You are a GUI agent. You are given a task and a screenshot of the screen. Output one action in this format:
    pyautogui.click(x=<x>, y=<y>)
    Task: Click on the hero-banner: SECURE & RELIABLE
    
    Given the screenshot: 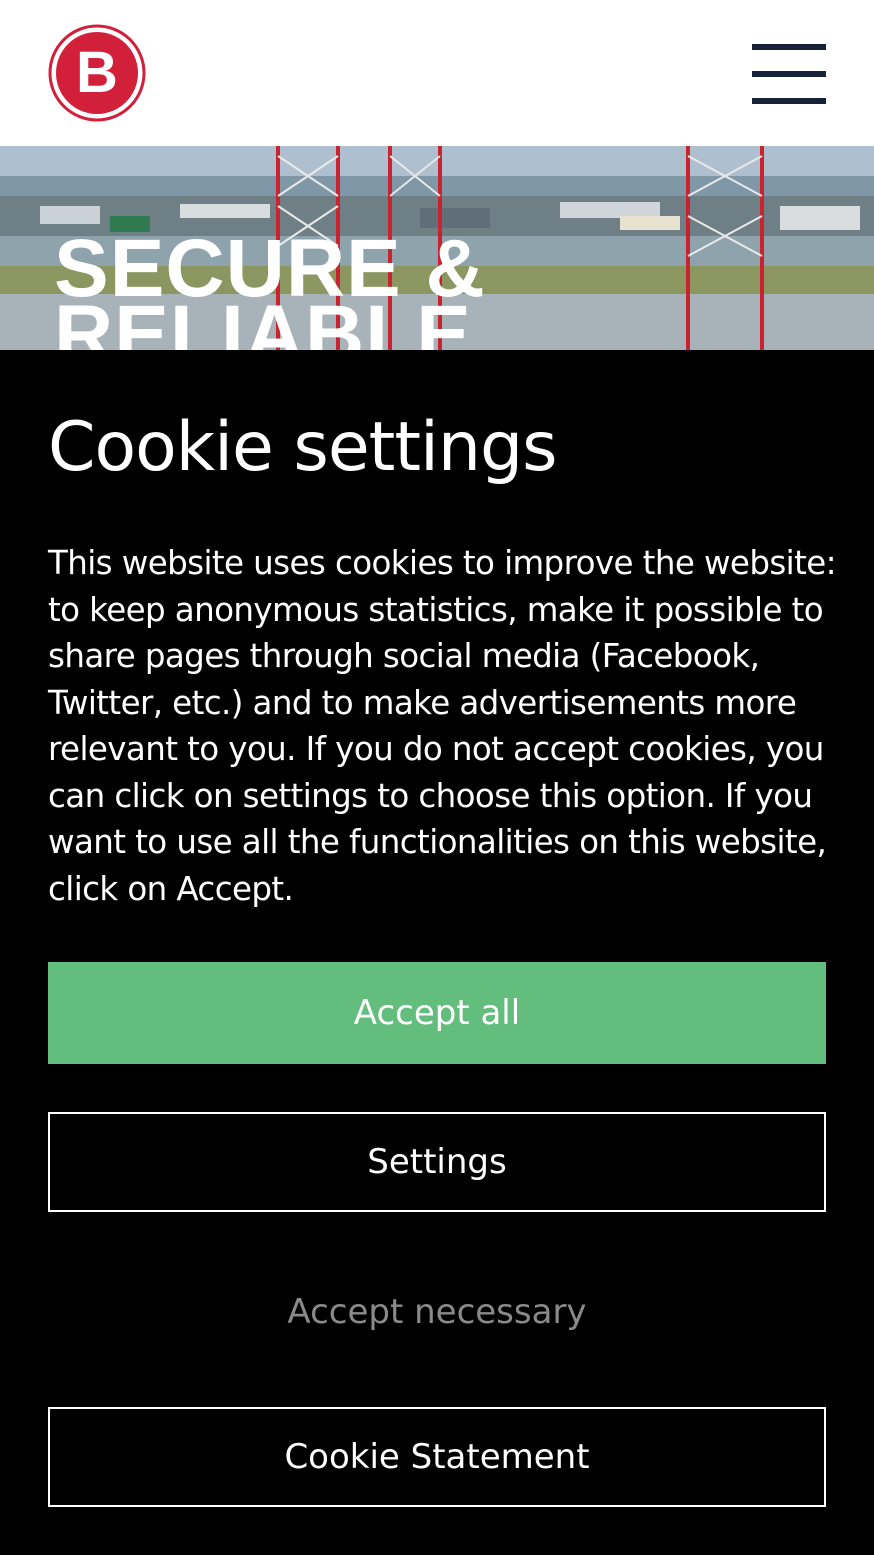 What is the action you would take?
    pyautogui.click(x=437, y=248)
    